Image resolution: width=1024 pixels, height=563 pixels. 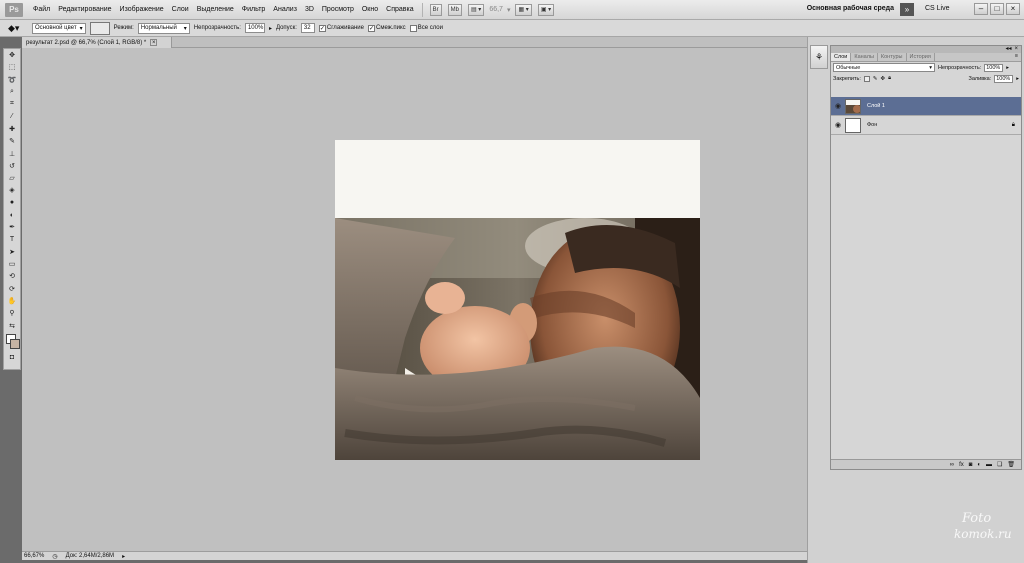 I want to click on menu-select: Выделение, so click(x=215, y=9).